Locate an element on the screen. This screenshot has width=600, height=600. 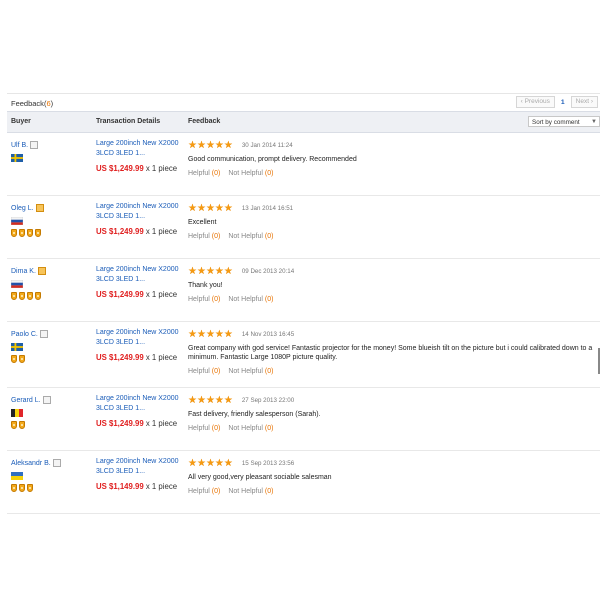
country-flag-icon is located at coordinates (17, 284).